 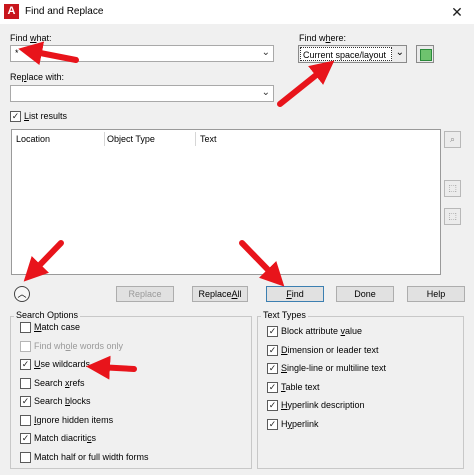 What do you see at coordinates (33, 139) in the screenshot?
I see `column-header-location: Location` at bounding box center [33, 139].